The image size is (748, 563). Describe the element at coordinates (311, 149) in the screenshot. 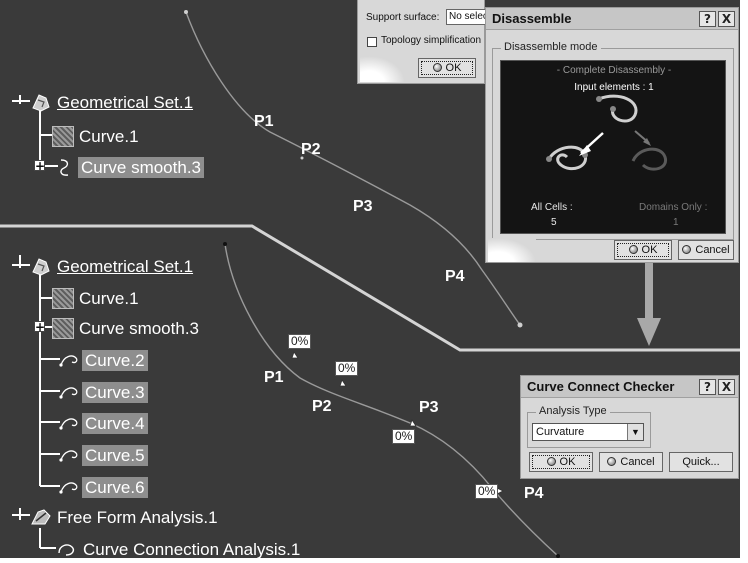

I see `top-point-label-p2: P2` at that location.